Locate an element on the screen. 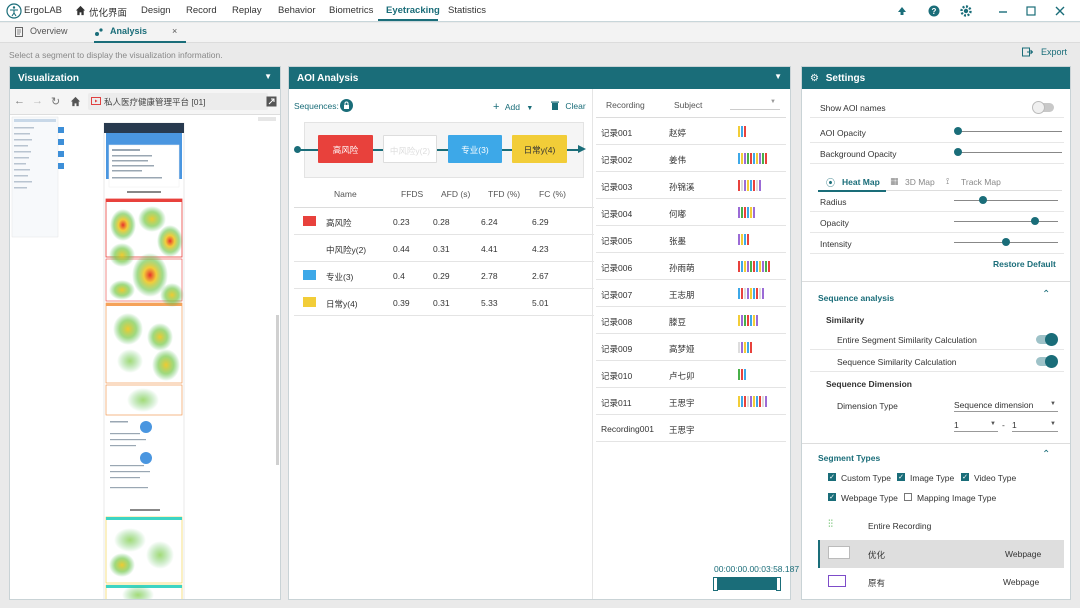 This screenshot has width=1080, height=608. fullscreen-icon is located at coordinates (271, 101).